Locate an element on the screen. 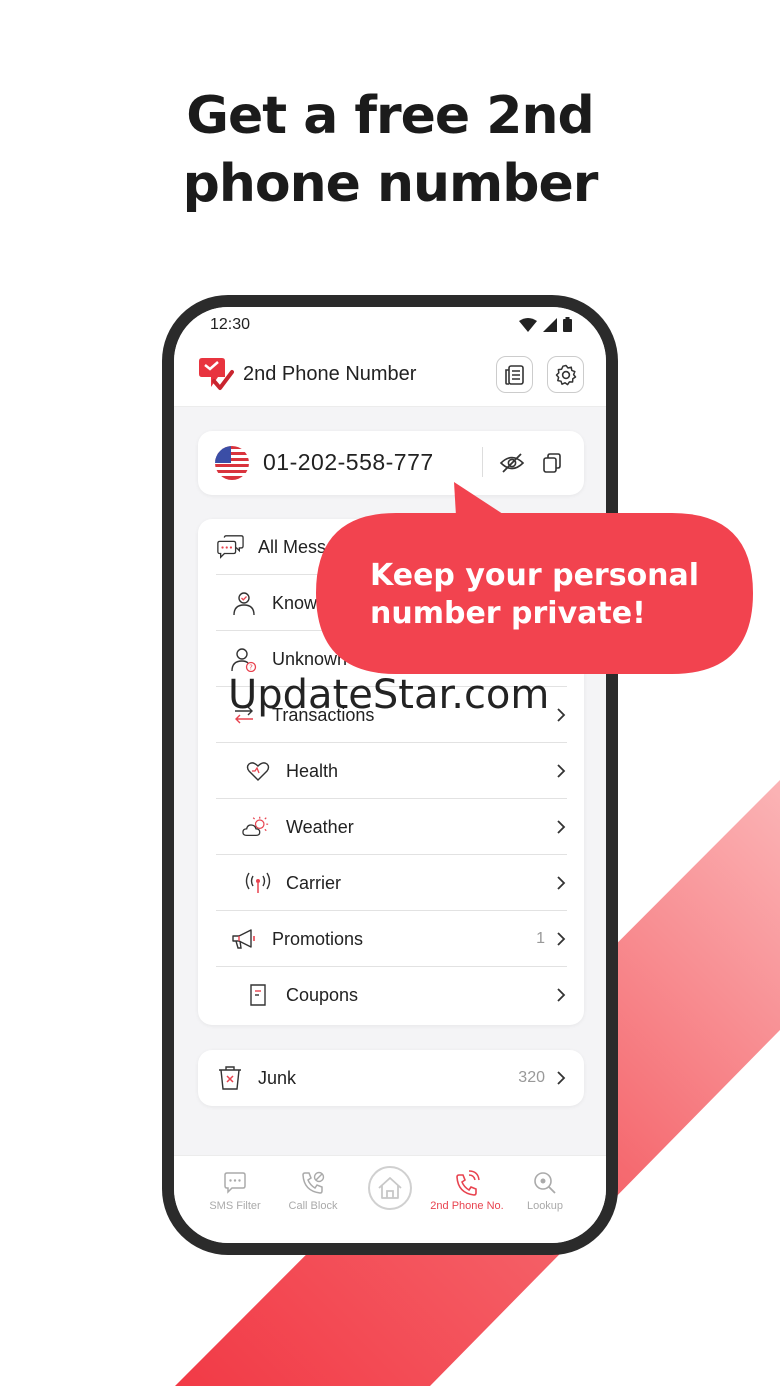  nav-sms-filter: SMS Filter is located at coordinates (235, 1190).